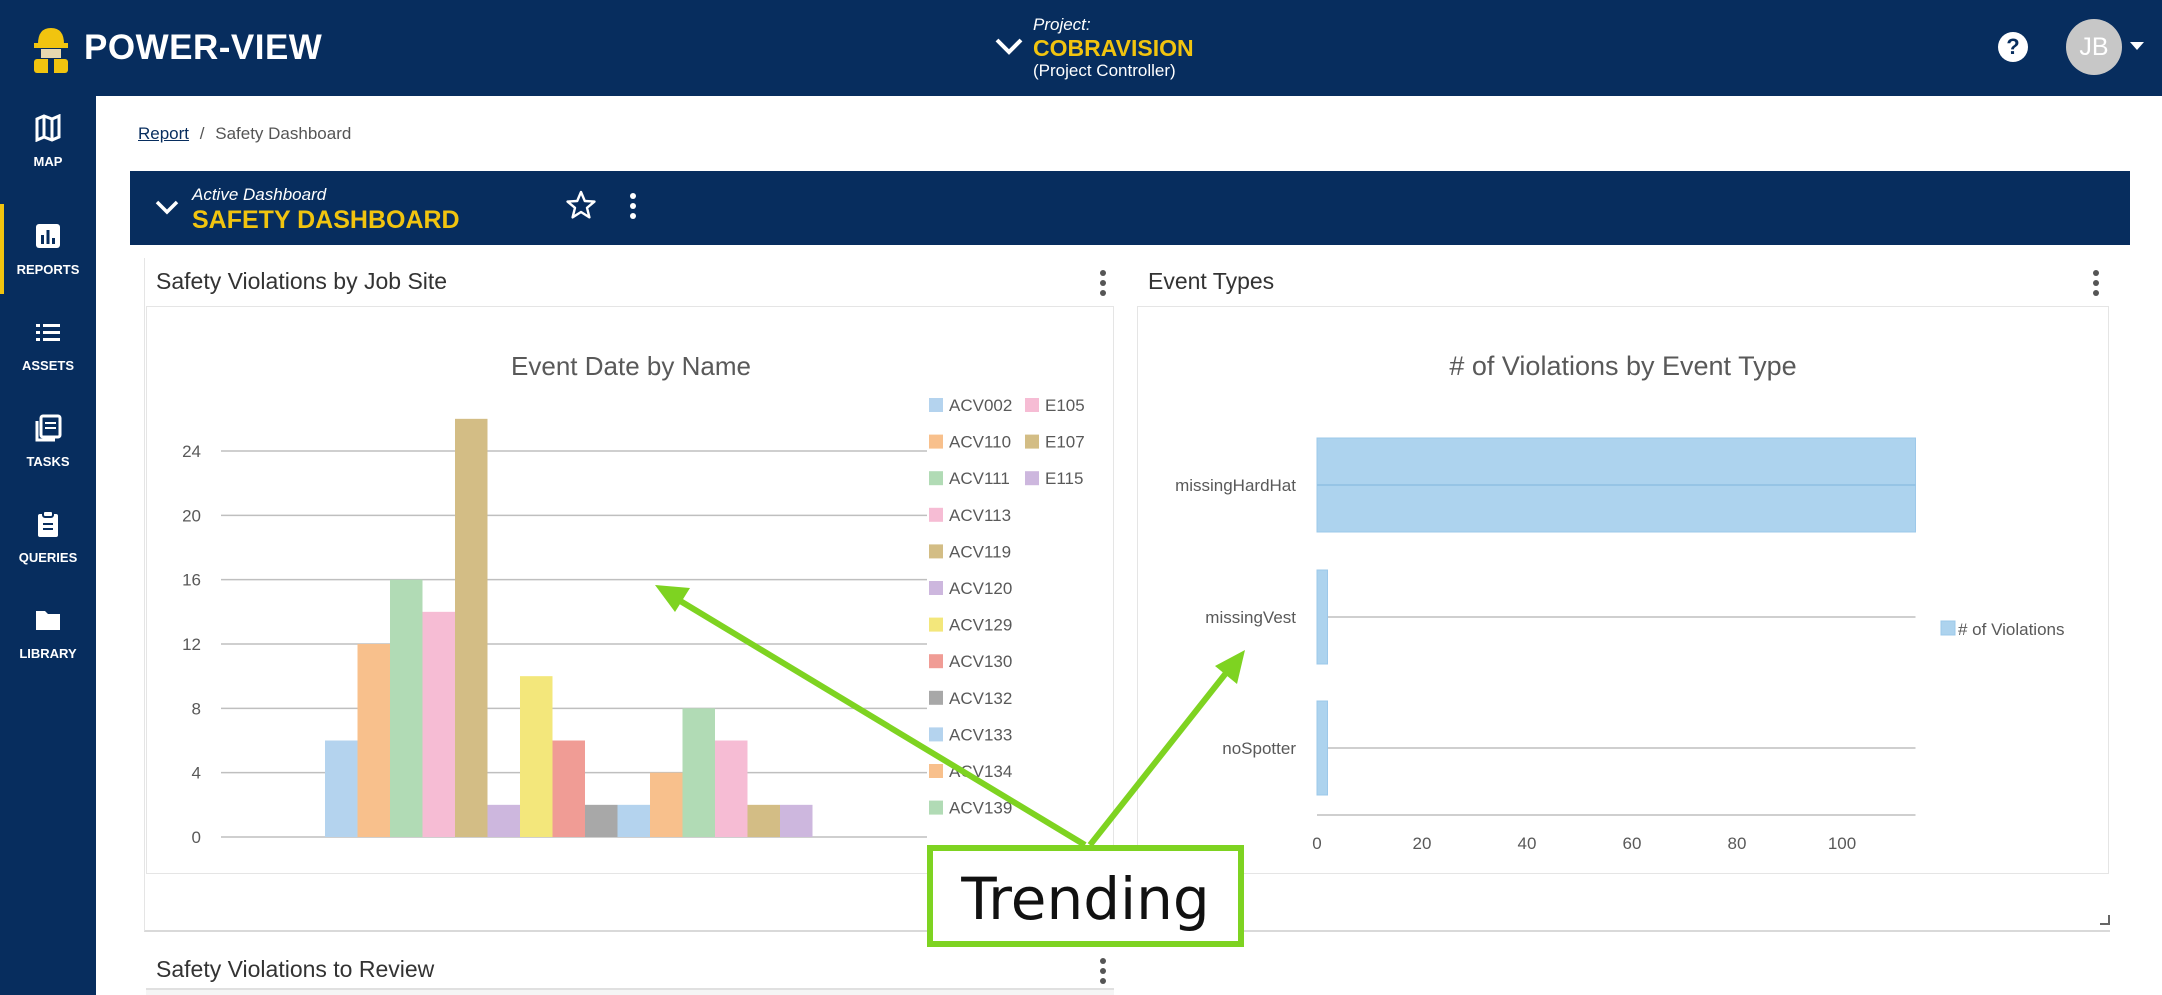 The image size is (2162, 995). Describe the element at coordinates (374, 740) in the screenshot. I see `bar-acv110` at that location.